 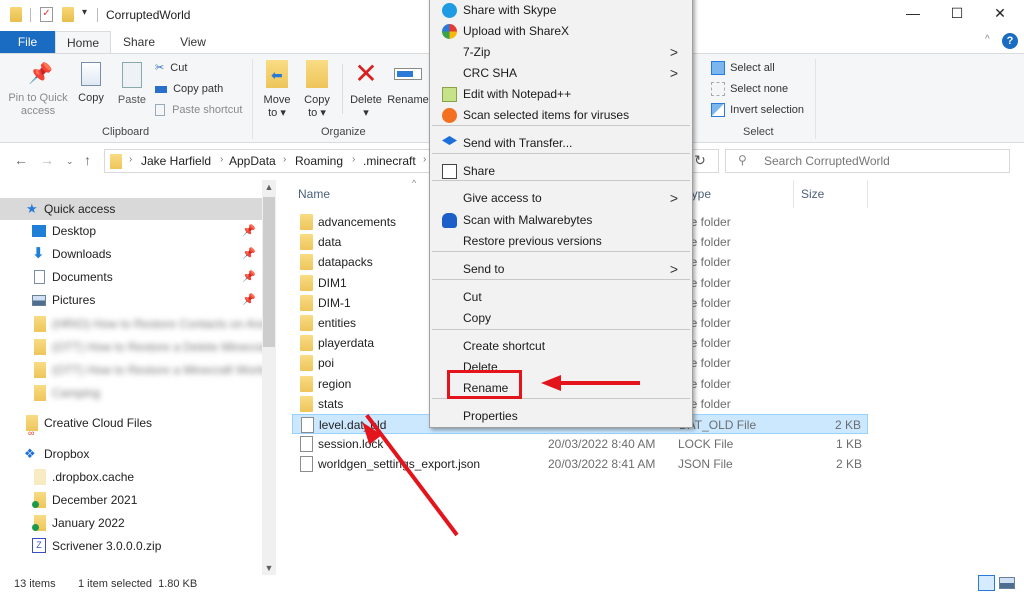 What do you see at coordinates (139, 42) in the screenshot?
I see `tab-share: Share` at bounding box center [139, 42].